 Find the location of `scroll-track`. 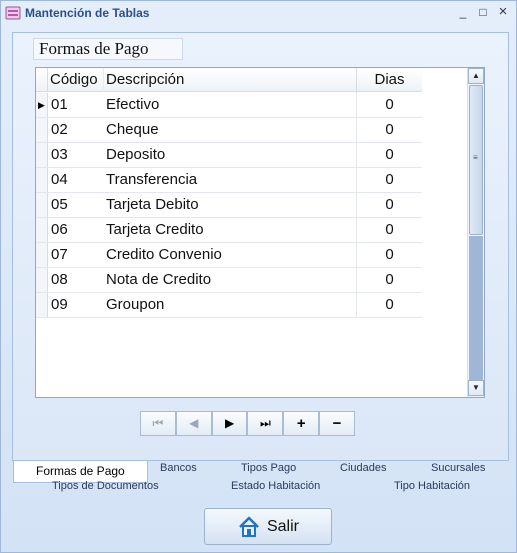

scroll-track is located at coordinates (476, 308).